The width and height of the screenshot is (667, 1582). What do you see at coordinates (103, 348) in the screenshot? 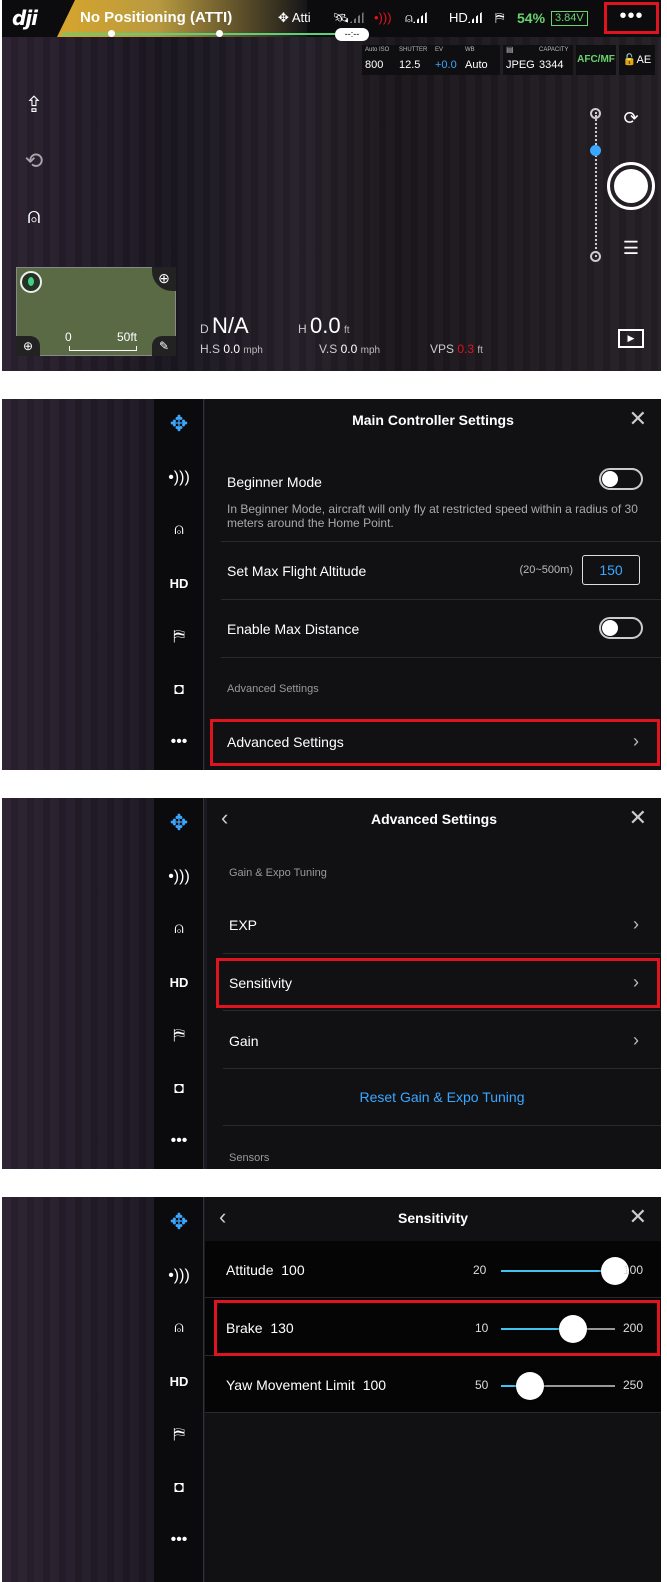
I see `map-scale-bar` at bounding box center [103, 348].